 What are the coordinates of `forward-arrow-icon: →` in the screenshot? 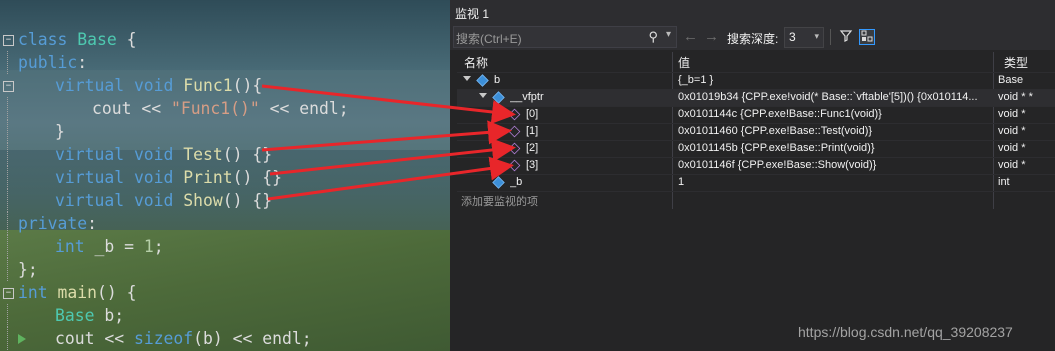 It's located at (711, 36).